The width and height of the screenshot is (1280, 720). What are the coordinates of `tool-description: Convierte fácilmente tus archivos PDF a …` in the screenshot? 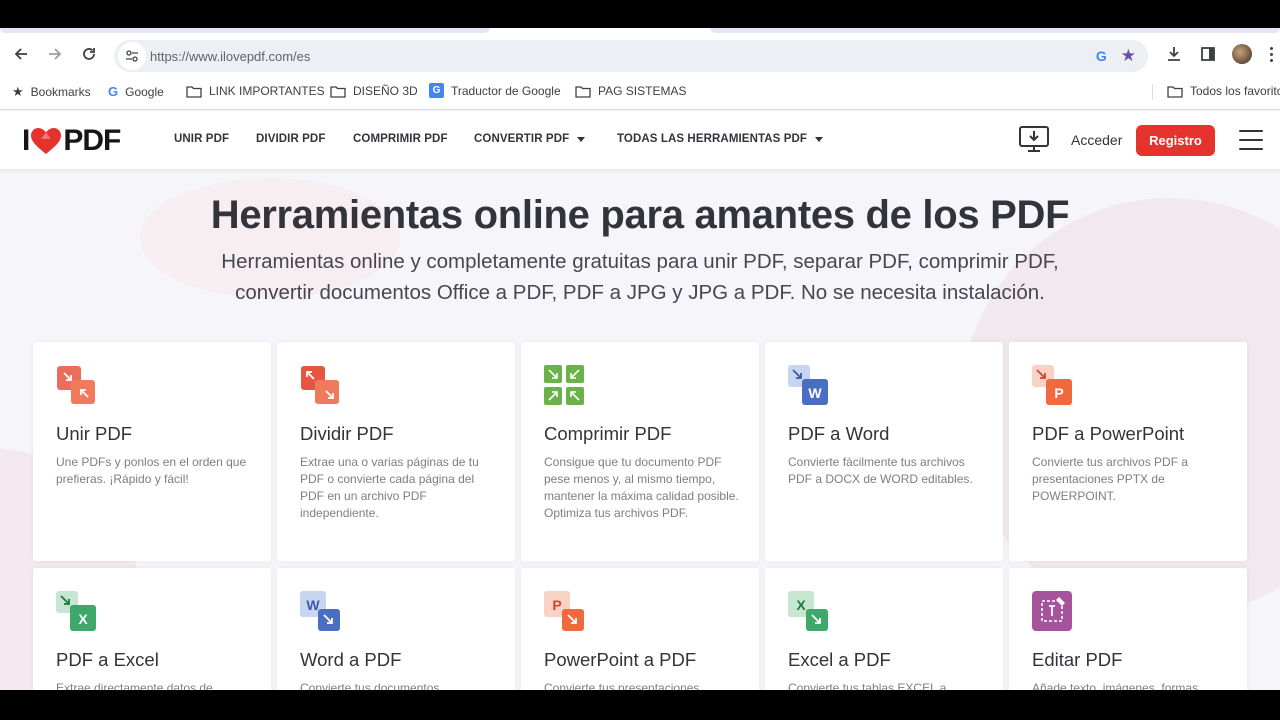 It's located at (880, 470).